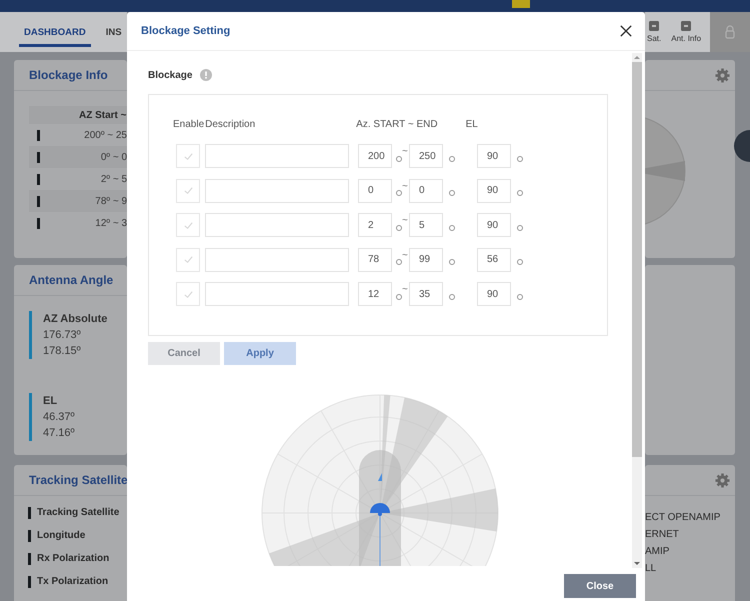 Image resolution: width=750 pixels, height=601 pixels. Describe the element at coordinates (78, 480) in the screenshot. I see `panel-title: Tracking Satellite` at that location.